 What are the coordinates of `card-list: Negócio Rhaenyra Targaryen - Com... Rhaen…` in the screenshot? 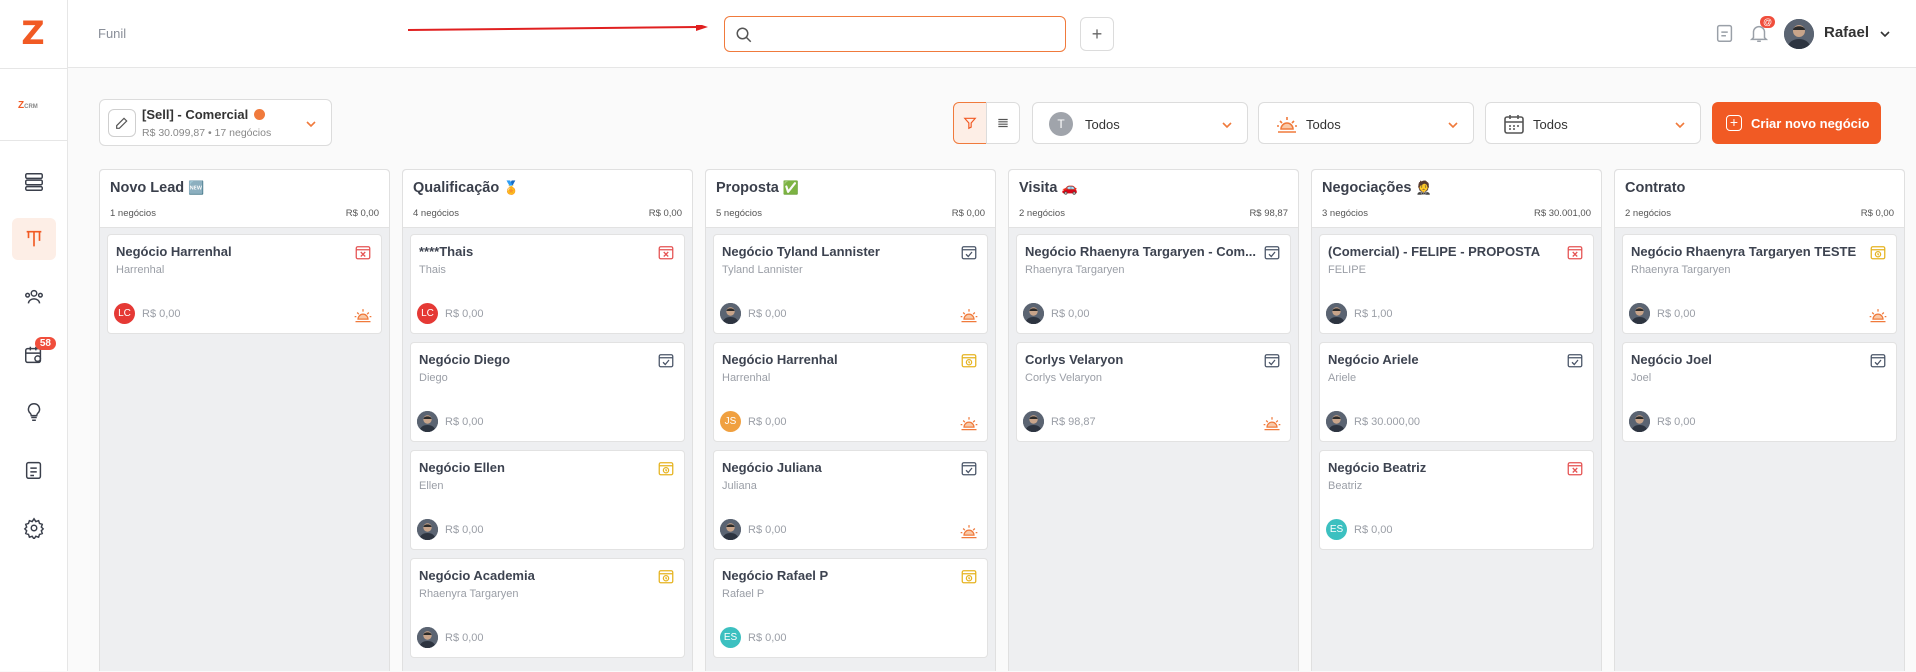 It's located at (1153, 342).